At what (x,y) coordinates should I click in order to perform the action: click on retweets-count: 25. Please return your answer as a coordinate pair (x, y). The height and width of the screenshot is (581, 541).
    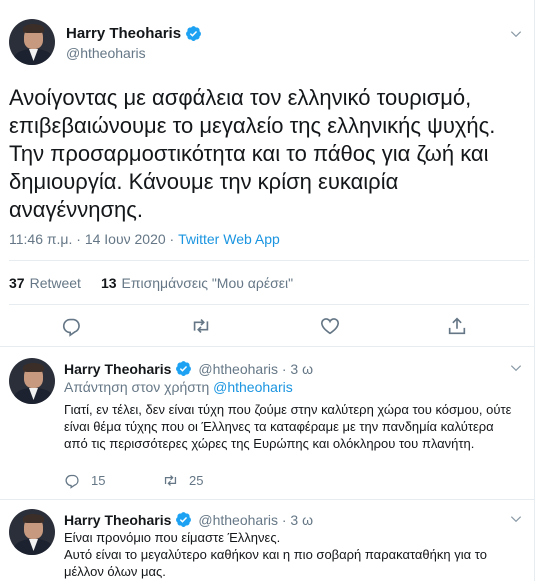
    Looking at the image, I should click on (196, 480).